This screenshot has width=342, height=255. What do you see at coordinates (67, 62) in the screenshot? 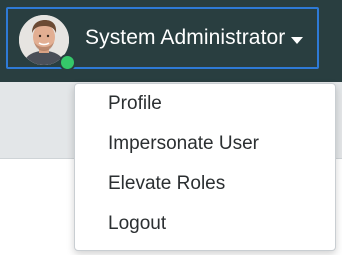
I see `online-status-indicator` at bounding box center [67, 62].